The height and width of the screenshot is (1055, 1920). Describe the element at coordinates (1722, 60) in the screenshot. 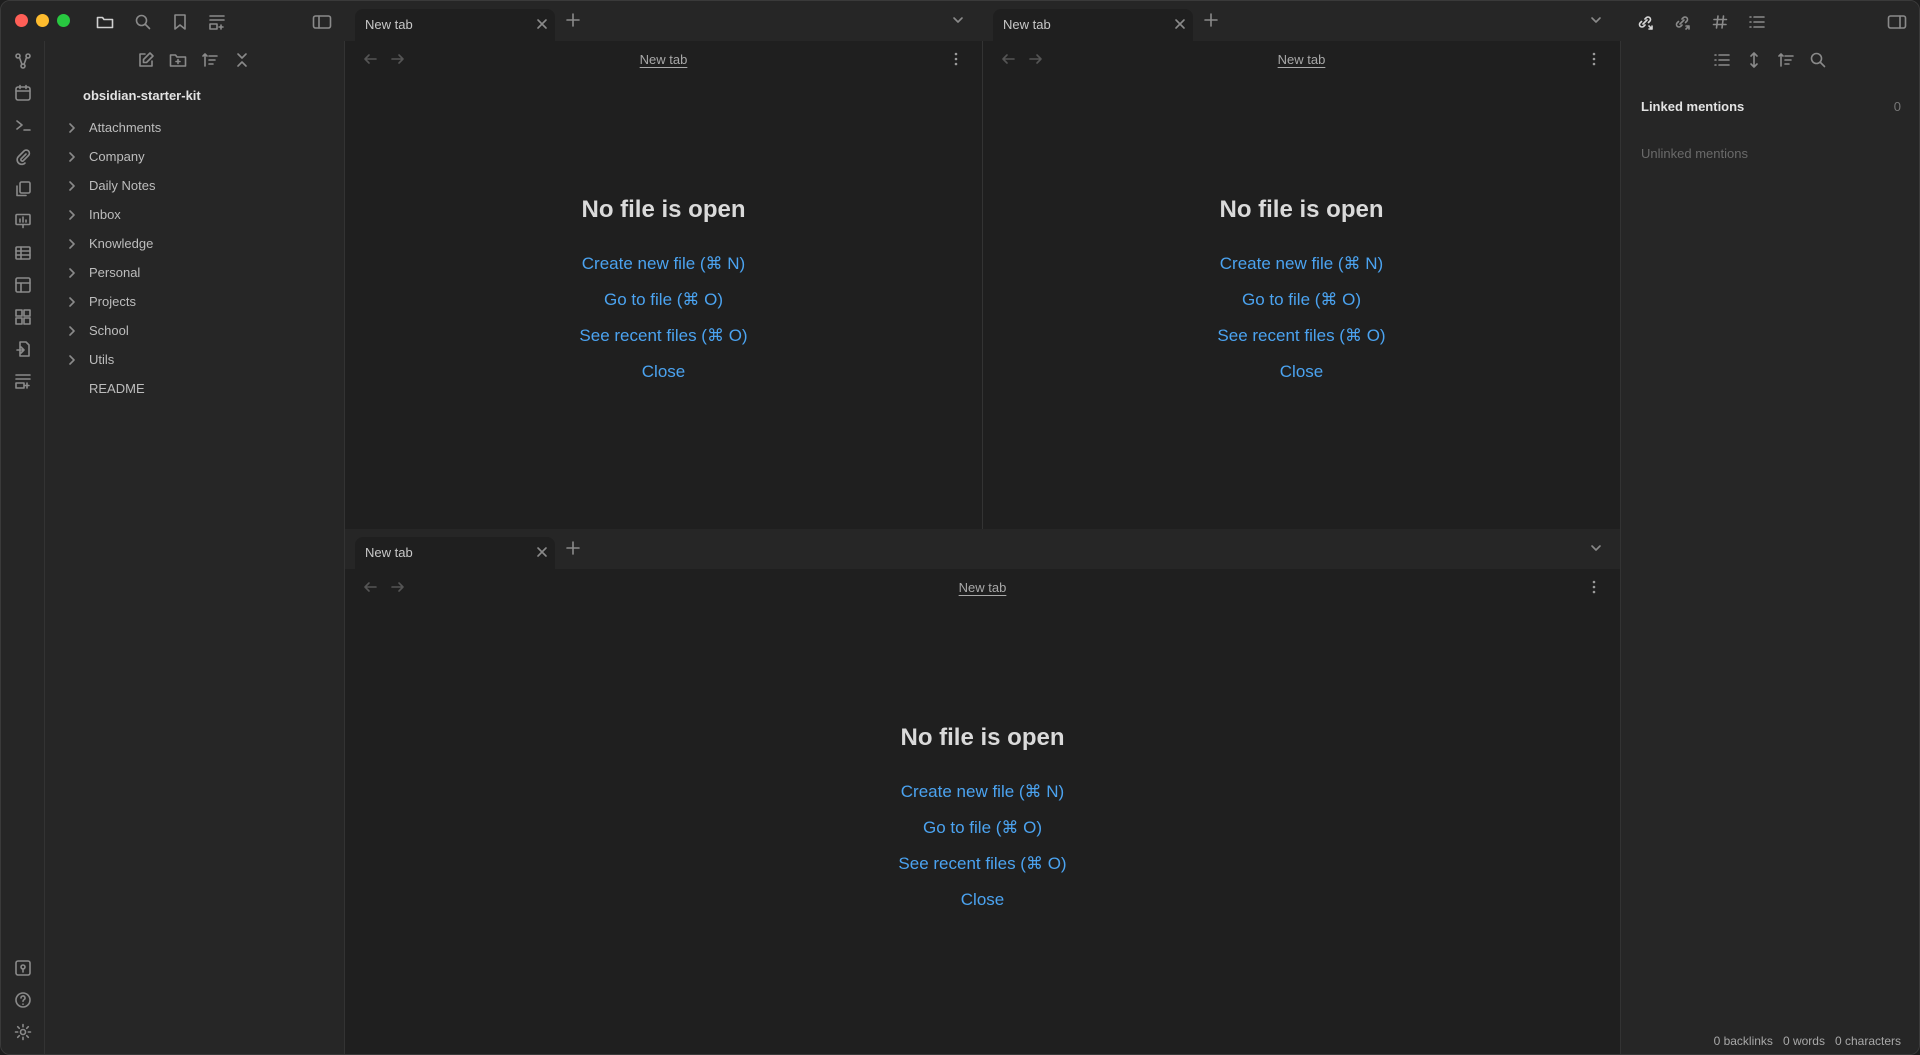

I see `list-view-icon` at that location.